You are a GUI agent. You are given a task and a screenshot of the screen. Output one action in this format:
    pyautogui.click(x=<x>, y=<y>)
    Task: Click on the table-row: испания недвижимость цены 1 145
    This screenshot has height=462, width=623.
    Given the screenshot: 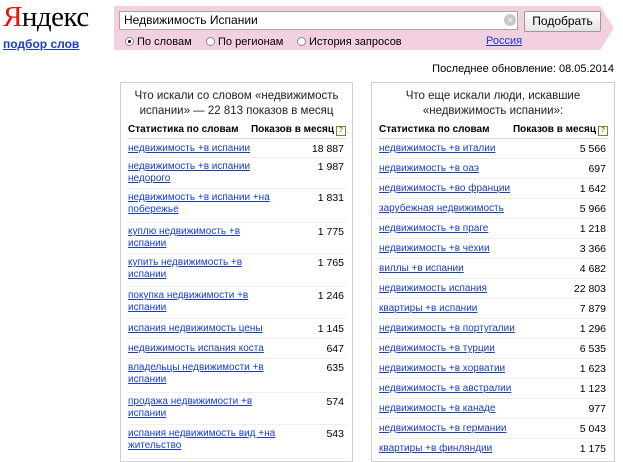 What is the action you would take?
    pyautogui.click(x=236, y=329)
    